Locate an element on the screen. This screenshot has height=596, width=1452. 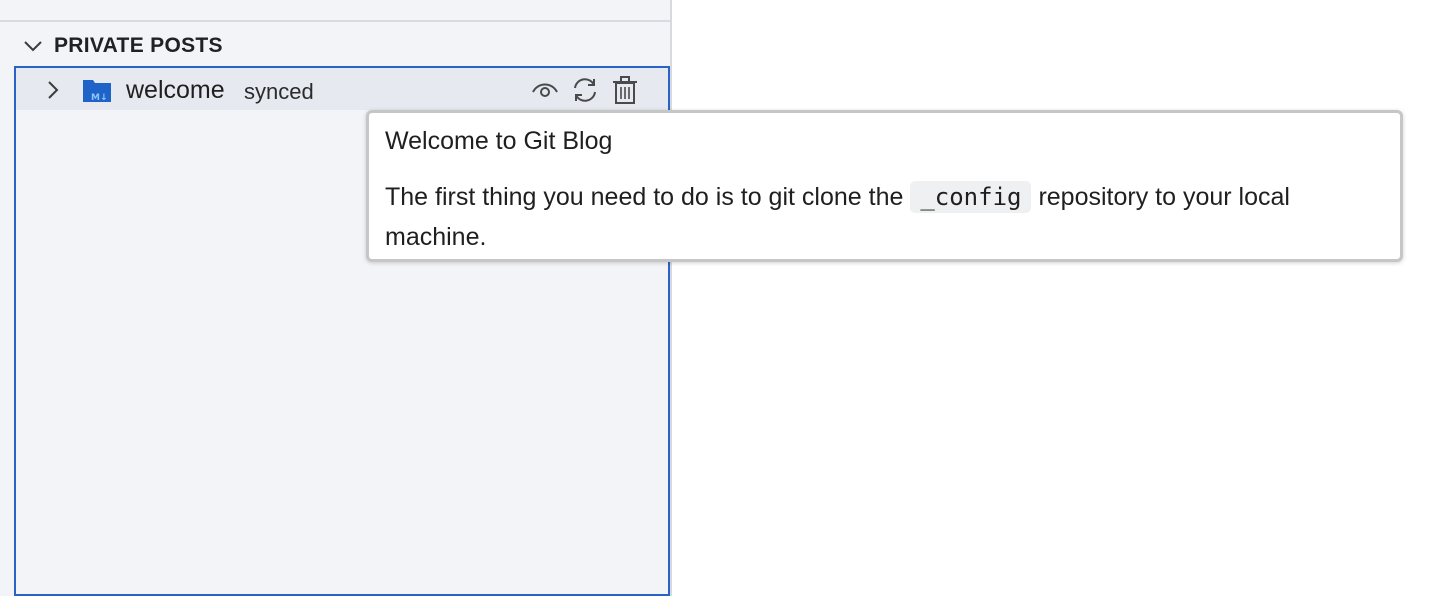
markdown-folder-icon: M↓ is located at coordinates (97, 91).